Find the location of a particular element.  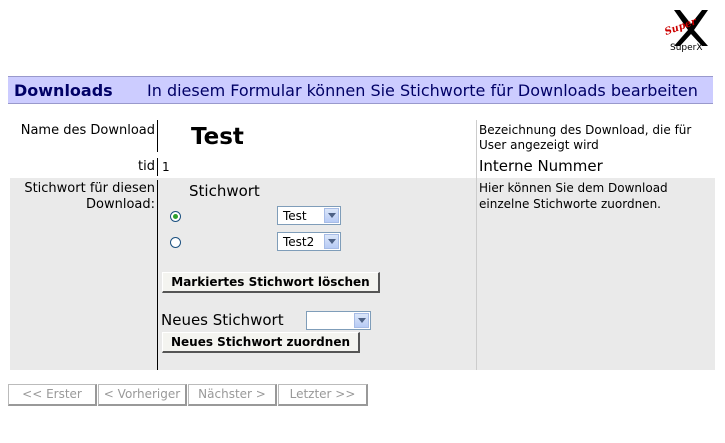

previous-button: < Vorheriger is located at coordinates (142, 395).